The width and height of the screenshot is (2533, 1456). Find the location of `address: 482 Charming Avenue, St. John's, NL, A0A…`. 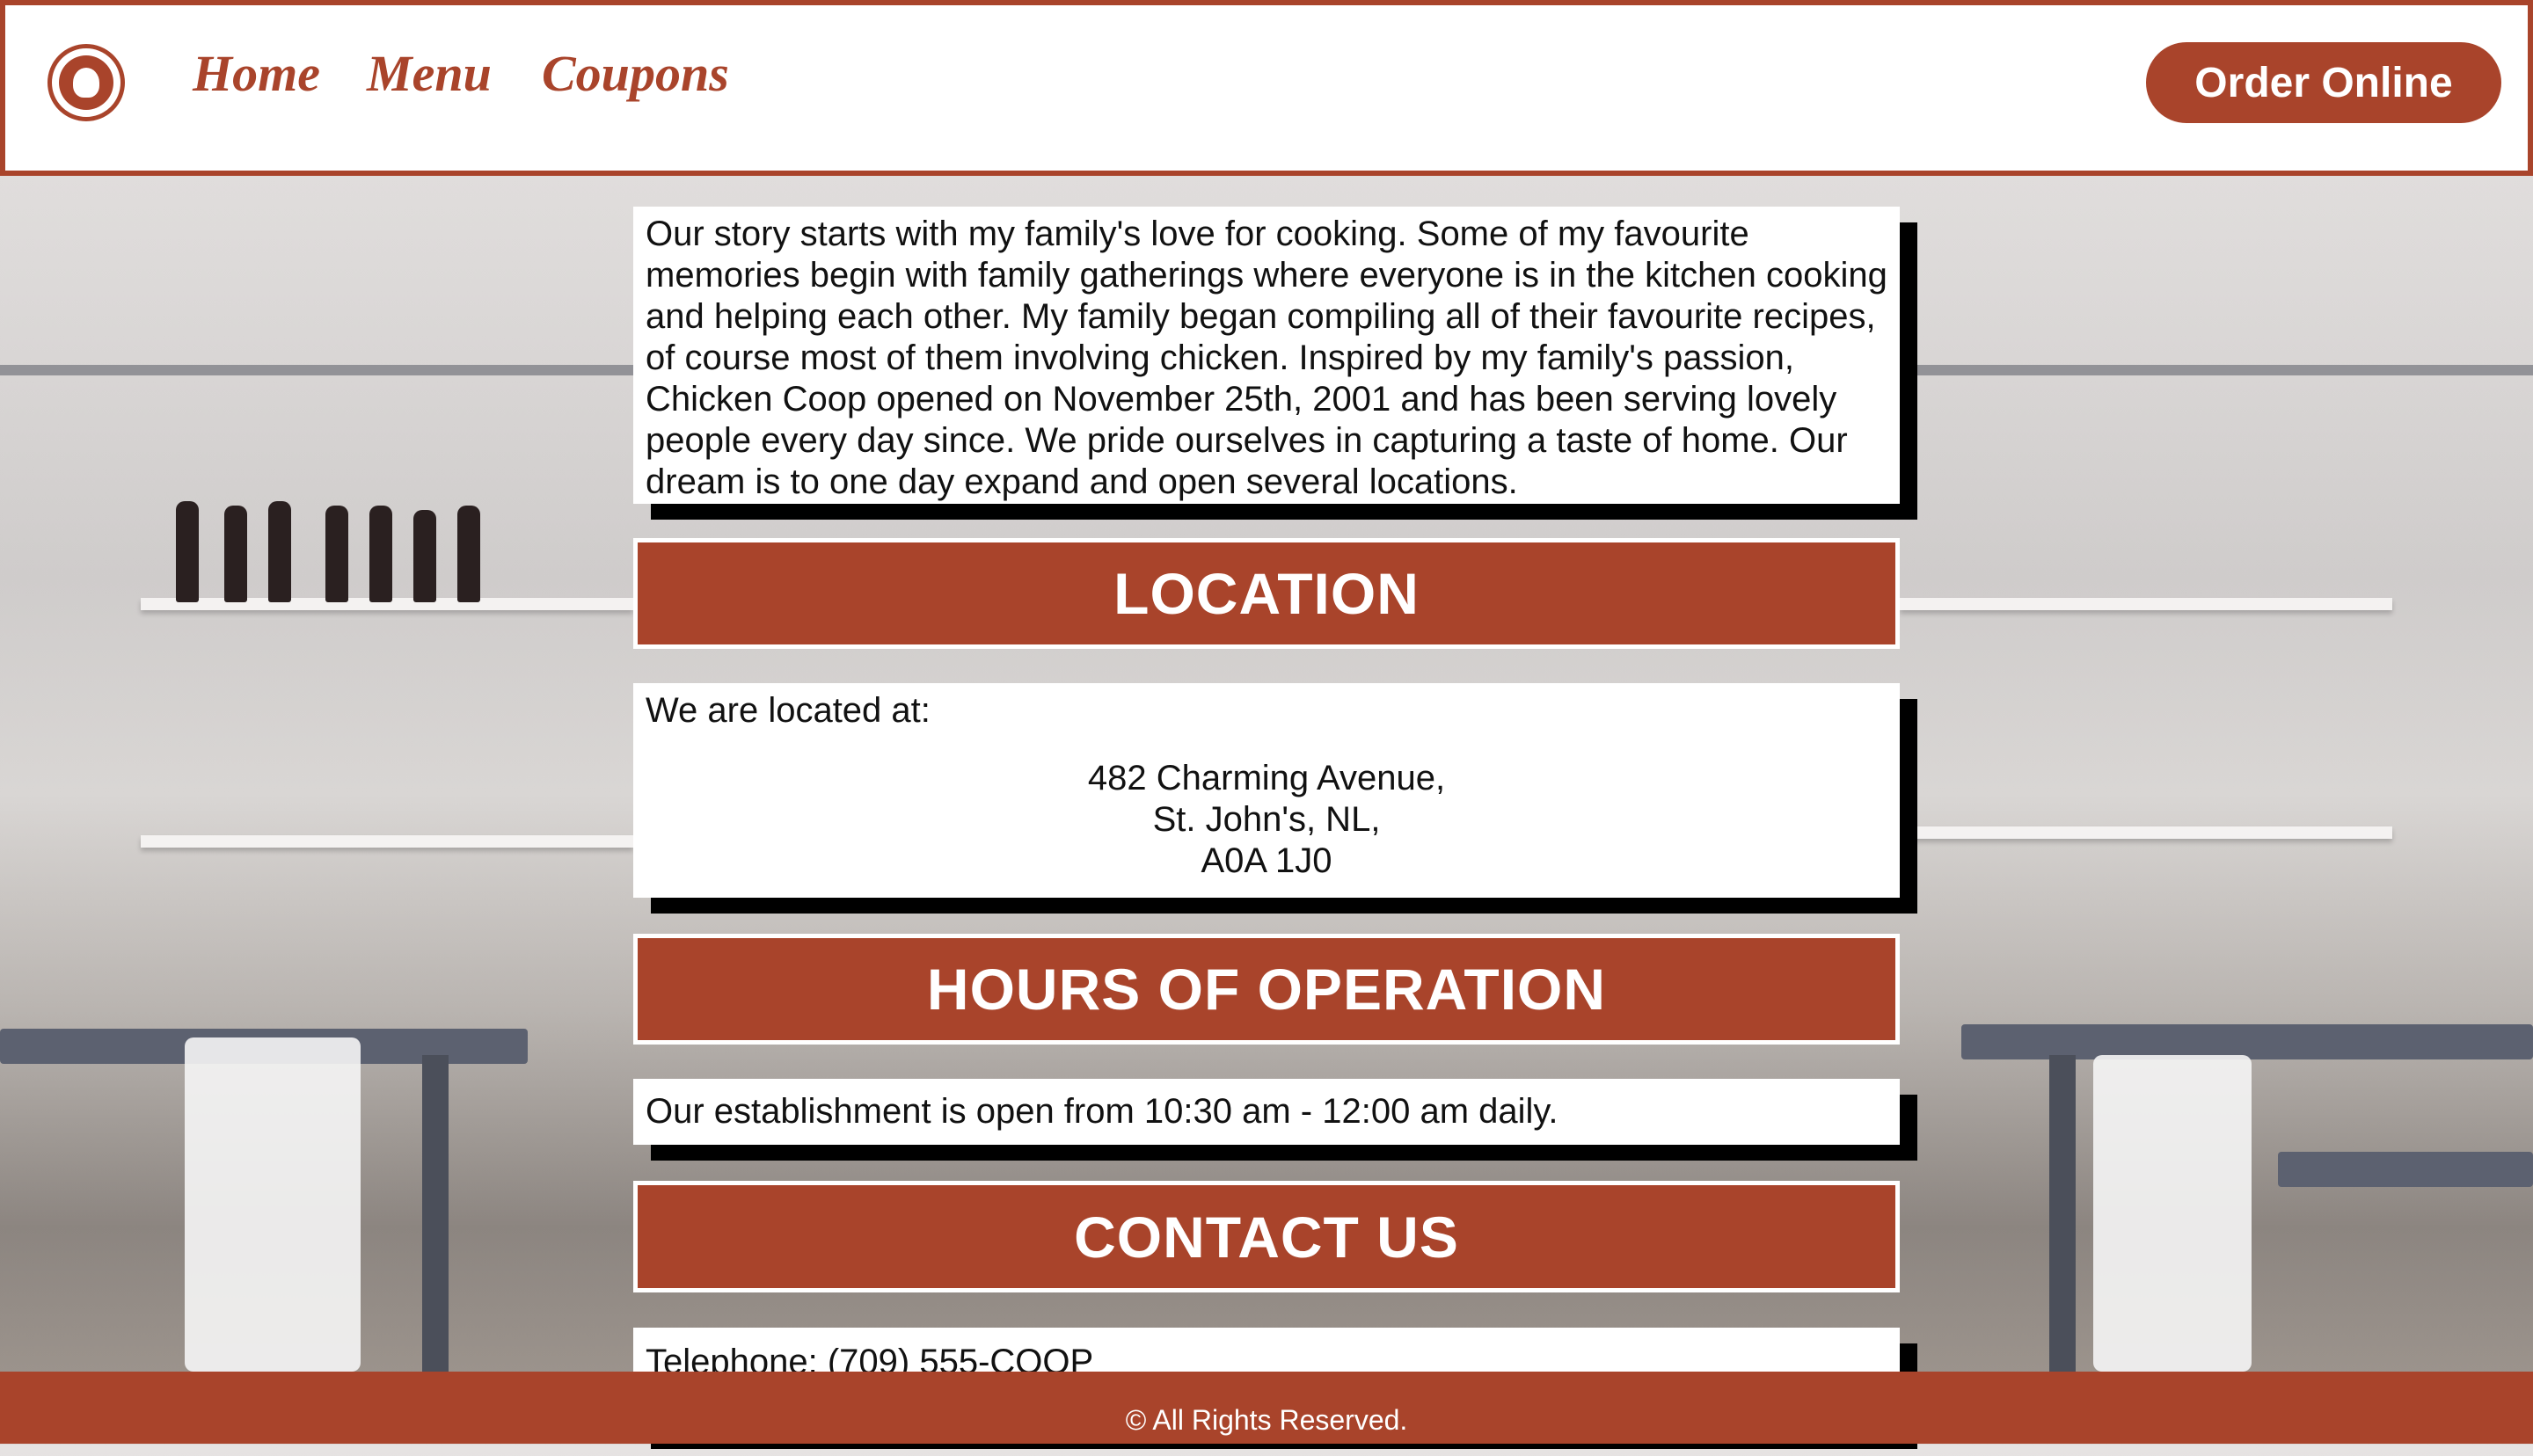

address: 482 Charming Avenue, St. John's, NL, A0A… is located at coordinates (1266, 820).